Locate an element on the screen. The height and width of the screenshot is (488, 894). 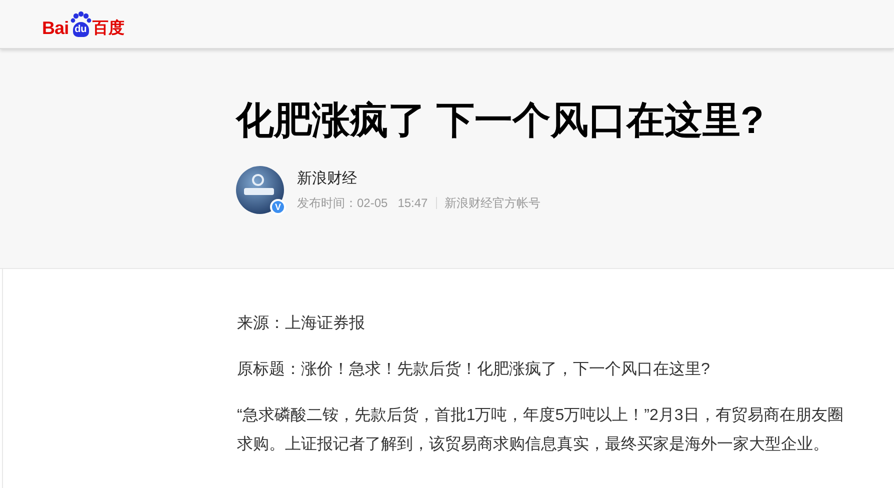
article-paragraph: 原标题：涨价！急求！先款后货！化肥涨疯了，下一个风口在这里? is located at coordinates (474, 370).